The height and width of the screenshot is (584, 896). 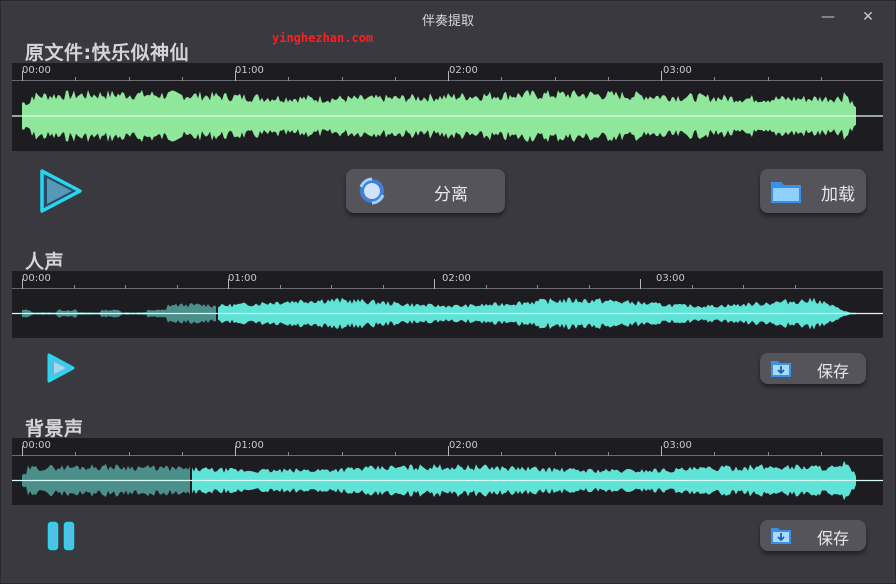 What do you see at coordinates (447, 21) in the screenshot?
I see `window-title: 伴奏提取` at bounding box center [447, 21].